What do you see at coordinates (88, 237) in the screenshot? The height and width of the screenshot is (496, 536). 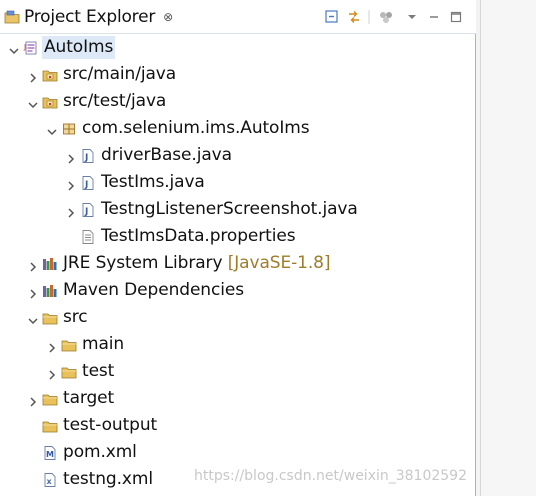 I see `properties-file-icon` at bounding box center [88, 237].